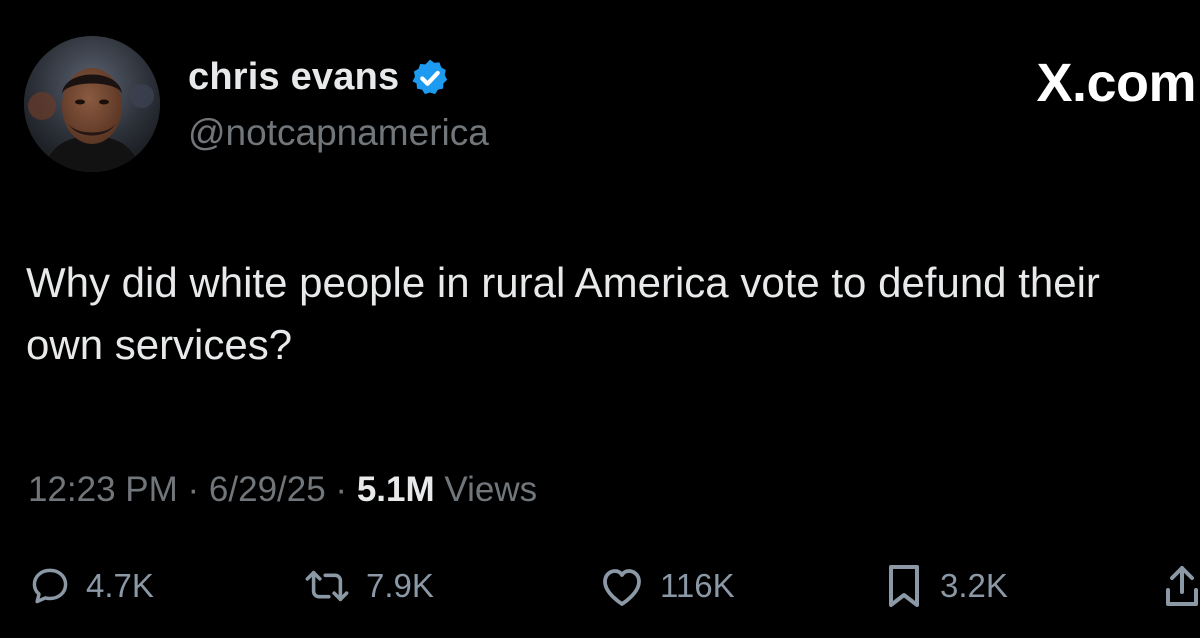 Image resolution: width=1200 pixels, height=638 pixels. I want to click on tweet-meta: 12:23 PM · 6/29/25 · 5.1M Views, so click(282, 490).